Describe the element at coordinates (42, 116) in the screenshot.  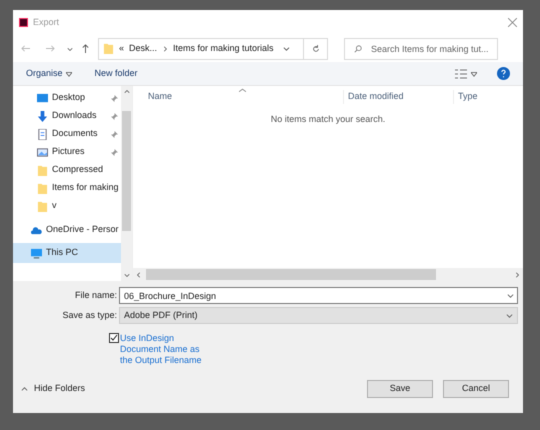
I see `download-arrow-icon` at that location.